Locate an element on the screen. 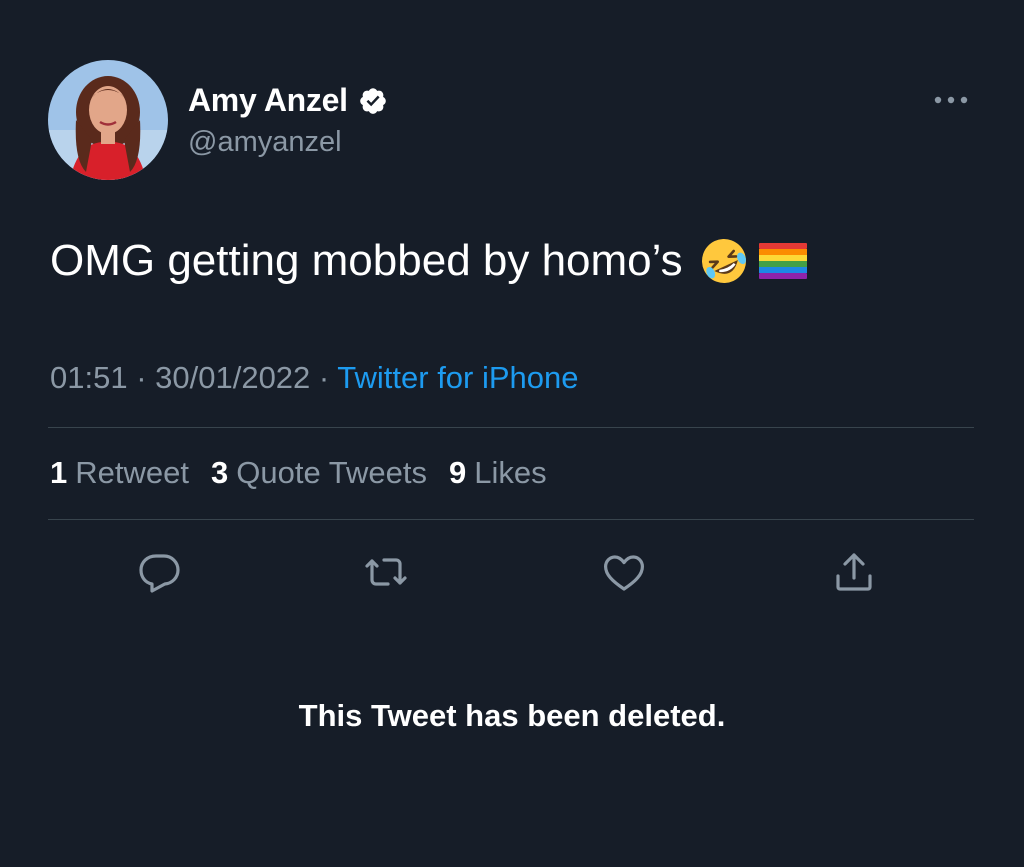 This screenshot has height=867, width=1024. reply-button is located at coordinates (160, 572).